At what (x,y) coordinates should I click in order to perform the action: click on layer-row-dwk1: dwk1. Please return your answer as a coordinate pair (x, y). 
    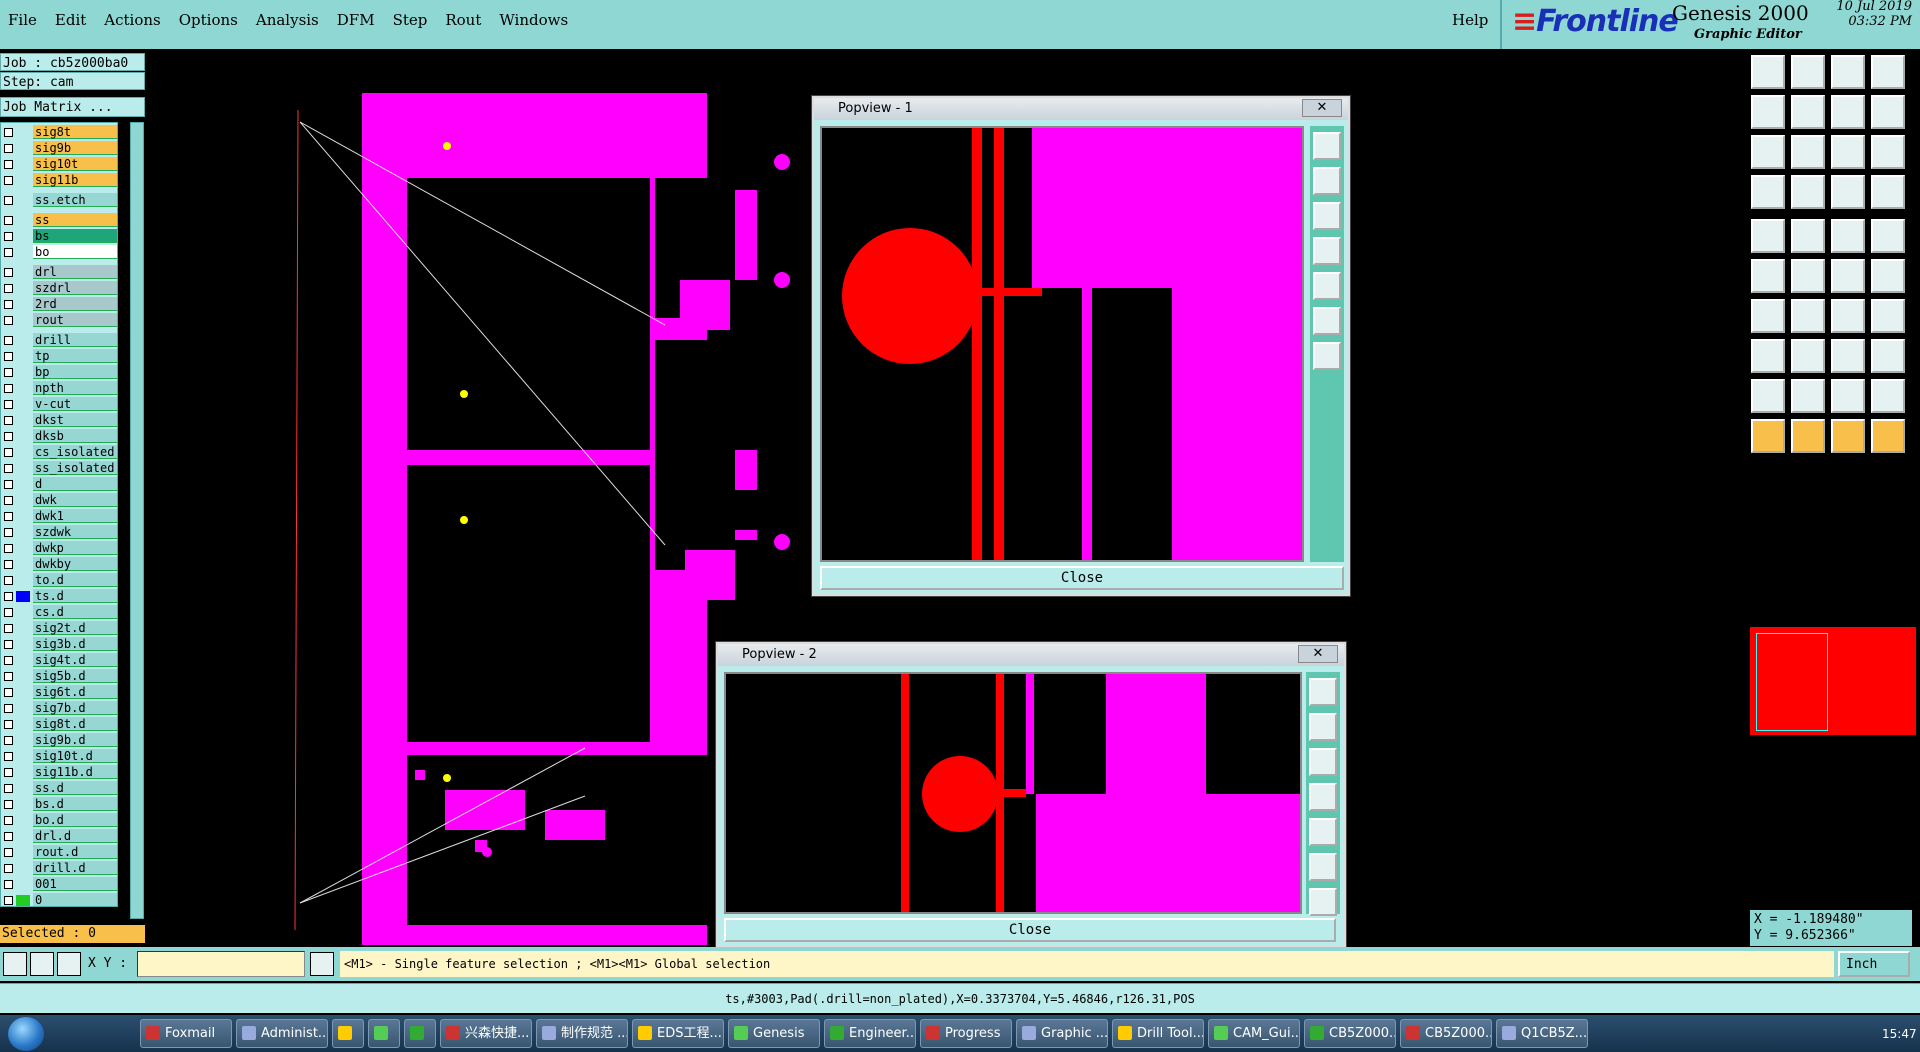
    Looking at the image, I should click on (59, 516).